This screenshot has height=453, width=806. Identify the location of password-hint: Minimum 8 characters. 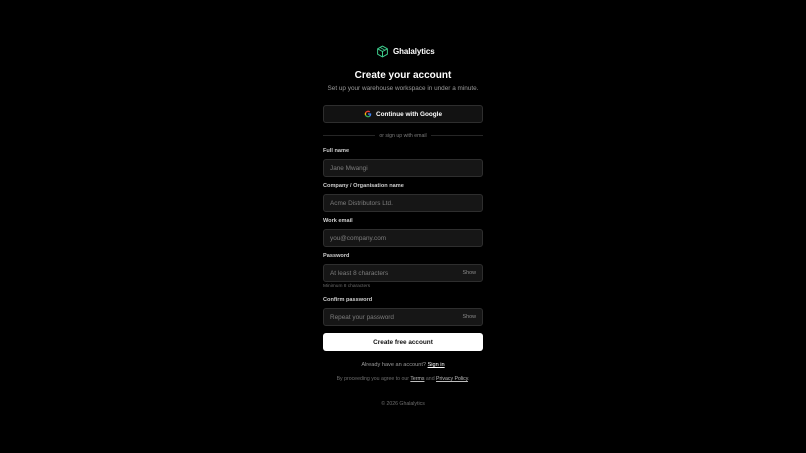
(347, 286).